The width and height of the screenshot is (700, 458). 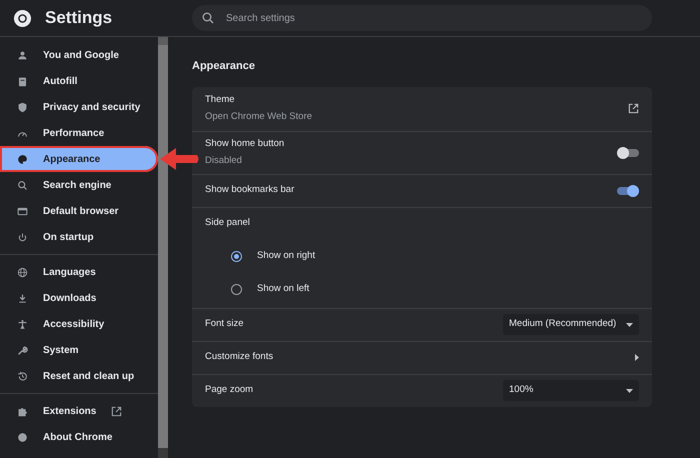 What do you see at coordinates (22, 107) in the screenshot?
I see `shield-icon` at bounding box center [22, 107].